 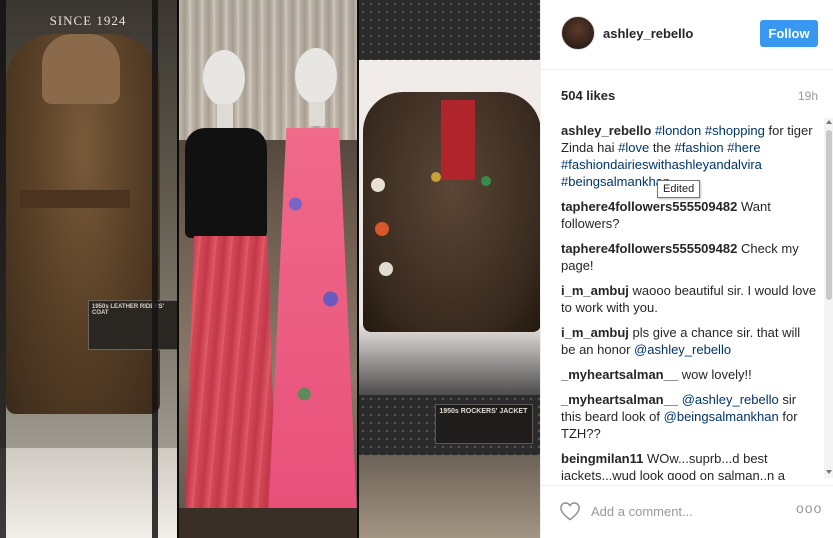 I want to click on coat-plaque: 1950s LEATHER RIDERS' COAT, so click(x=132, y=325).